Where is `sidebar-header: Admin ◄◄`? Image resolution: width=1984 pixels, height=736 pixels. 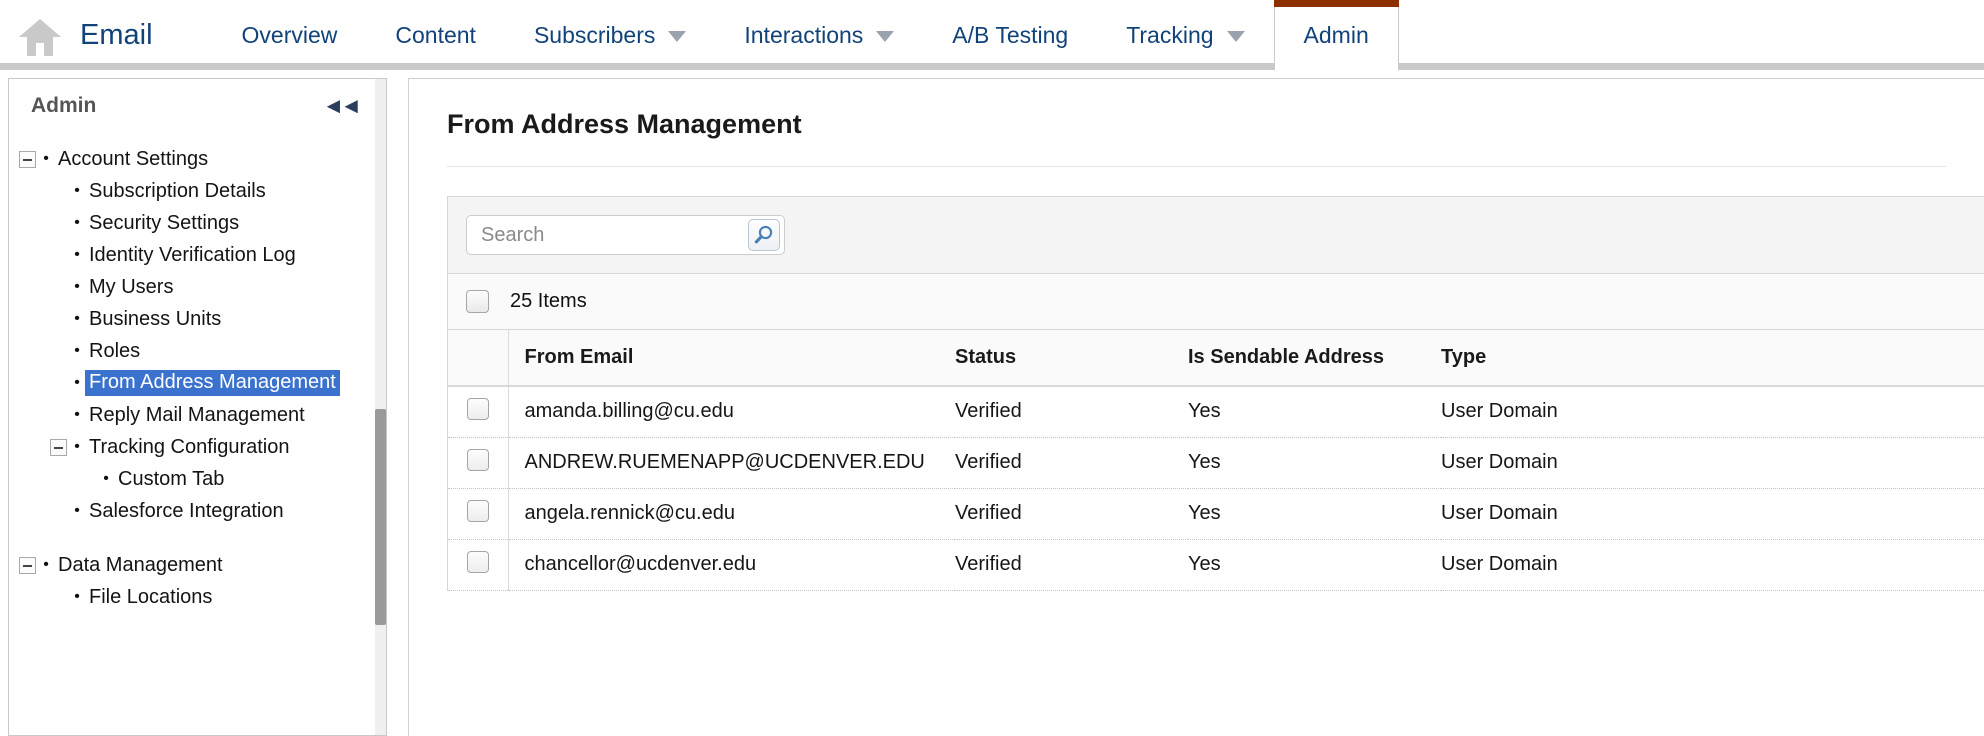
sidebar-header: Admin ◄◄ is located at coordinates (197, 104).